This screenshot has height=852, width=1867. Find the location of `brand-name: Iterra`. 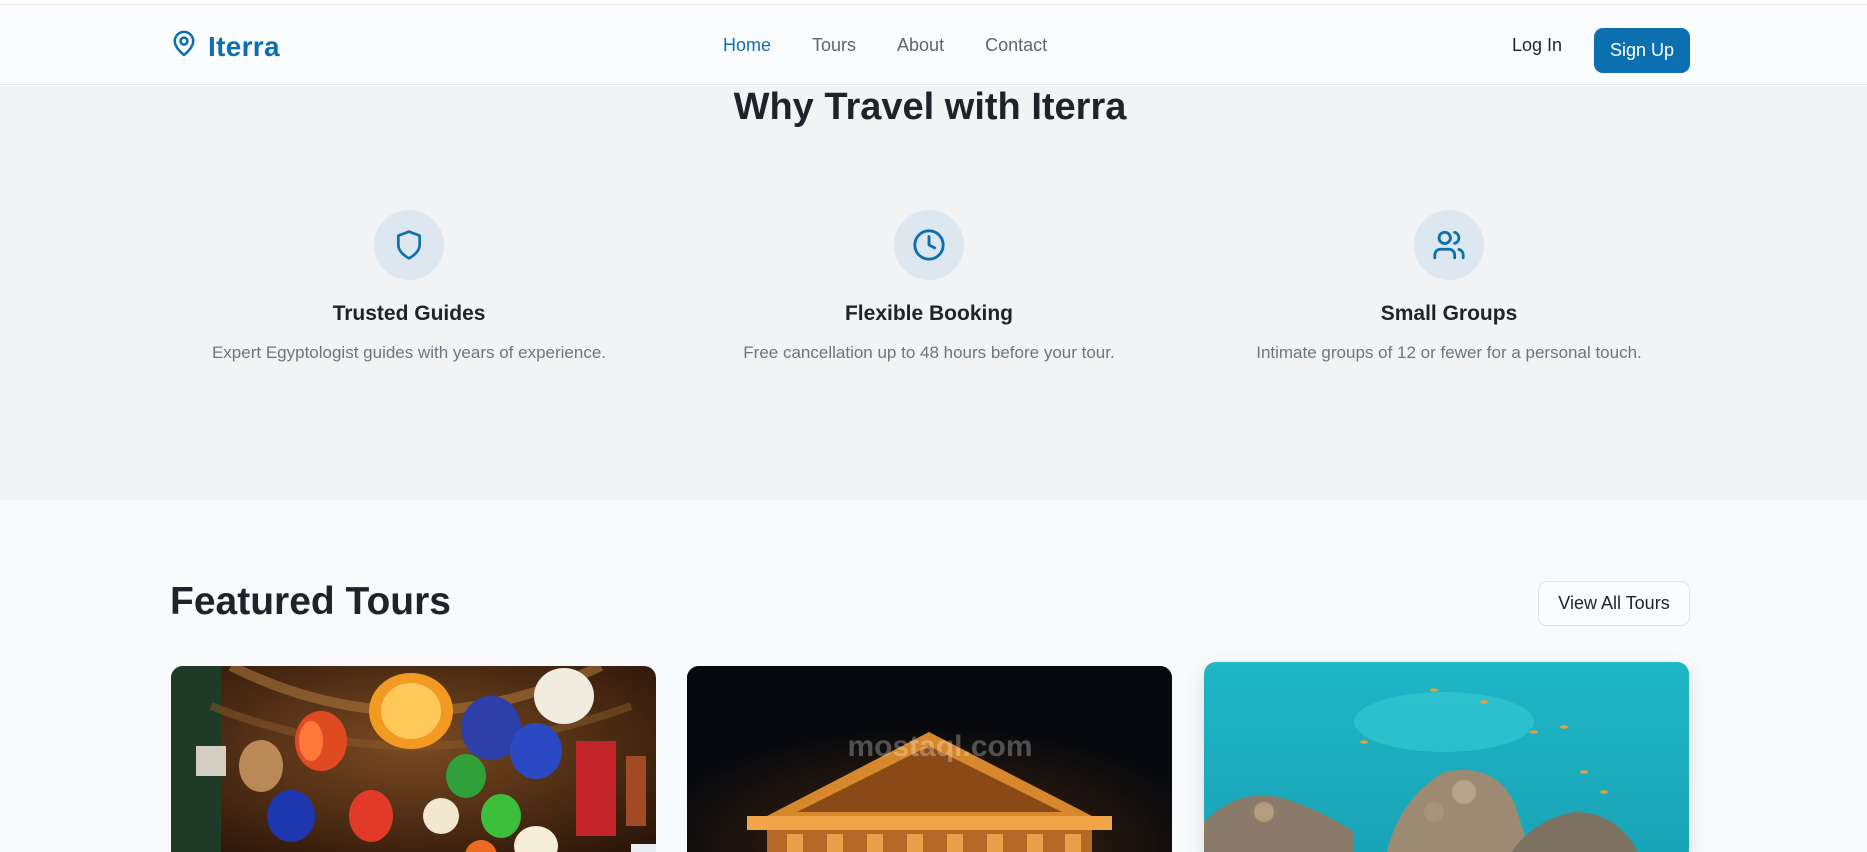

brand-name: Iterra is located at coordinates (244, 46).